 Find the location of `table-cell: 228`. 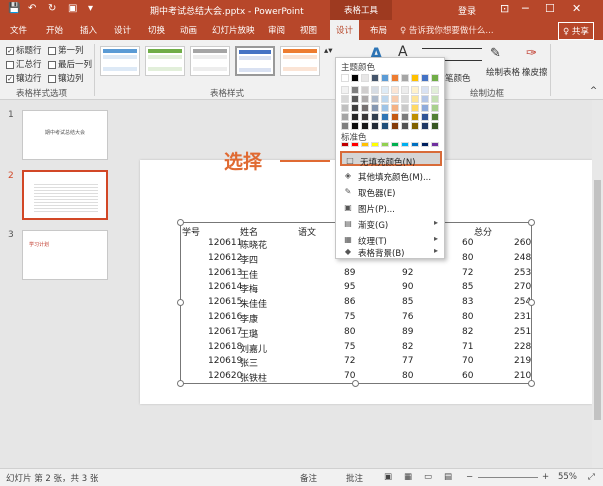

table-cell: 228 is located at coordinates (522, 347).